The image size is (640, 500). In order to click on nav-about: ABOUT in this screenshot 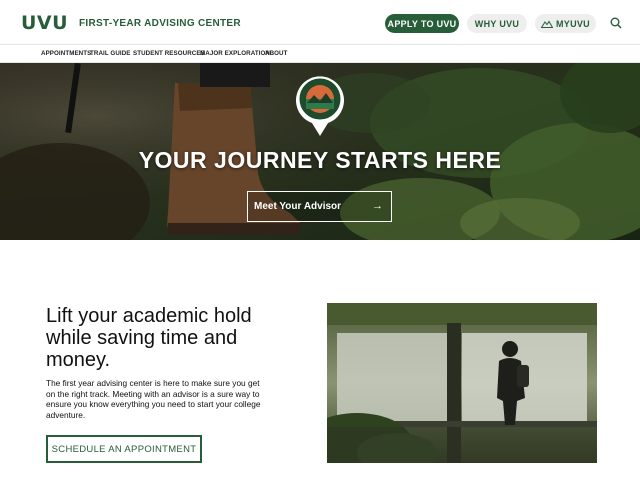, I will do `click(276, 53)`.